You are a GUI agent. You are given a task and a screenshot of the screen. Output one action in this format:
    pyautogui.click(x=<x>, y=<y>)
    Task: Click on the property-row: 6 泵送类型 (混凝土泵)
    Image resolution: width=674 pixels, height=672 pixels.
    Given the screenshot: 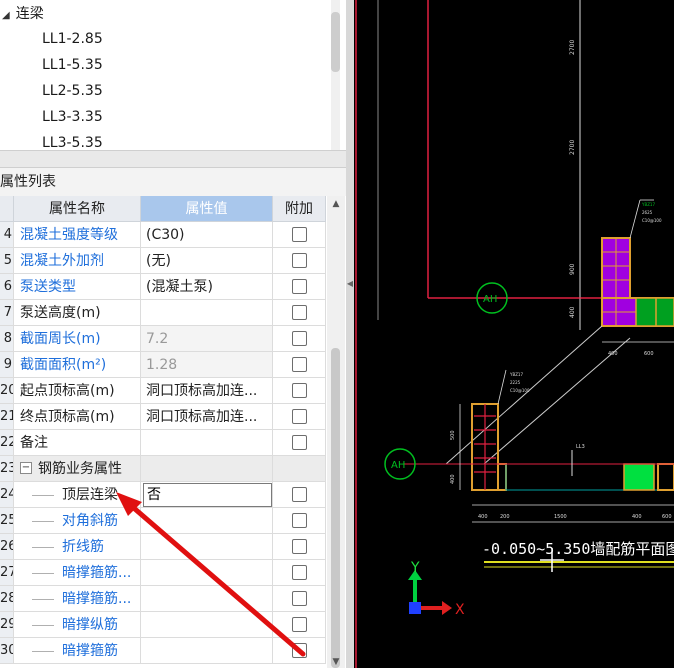 What is the action you would take?
    pyautogui.click(x=163, y=287)
    